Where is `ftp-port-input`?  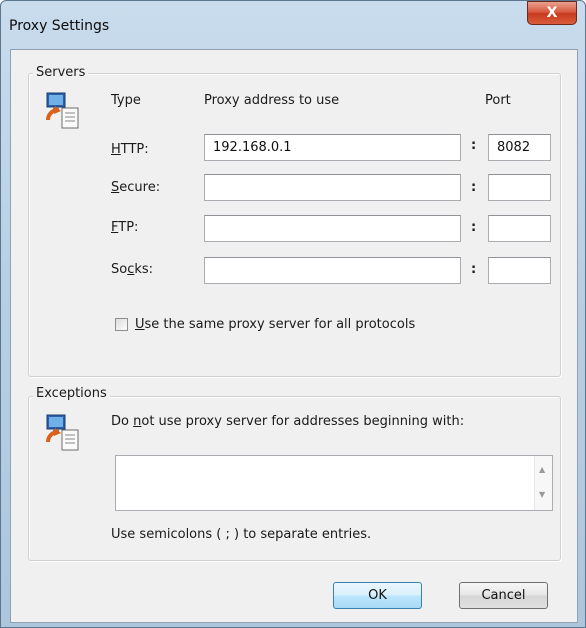 ftp-port-input is located at coordinates (519, 228).